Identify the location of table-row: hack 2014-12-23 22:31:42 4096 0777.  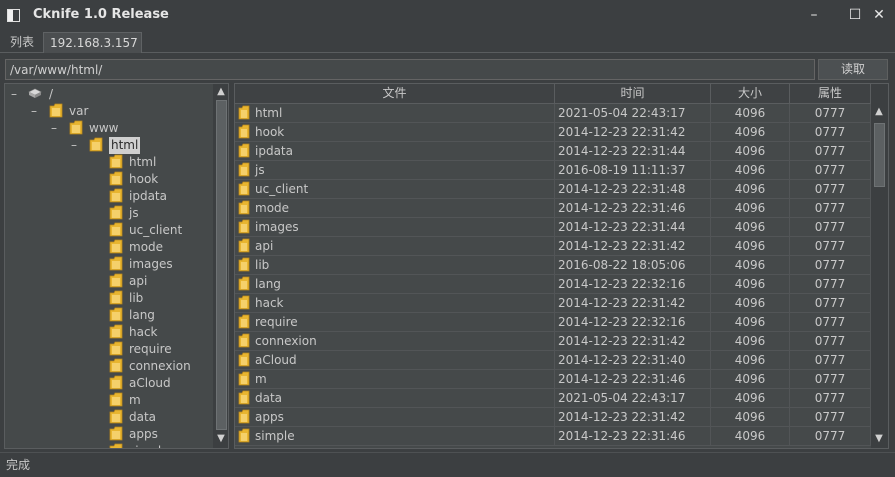
(553, 303).